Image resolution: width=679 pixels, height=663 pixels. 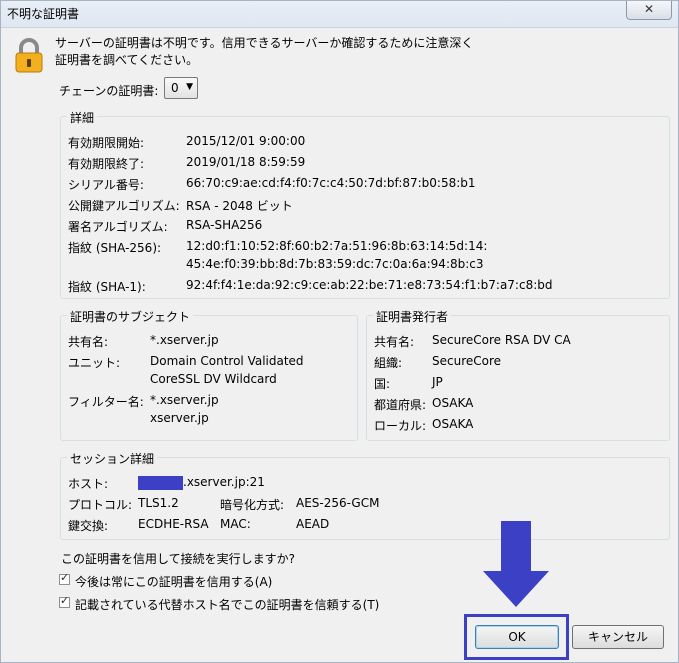 I want to click on title-bar: 不明な証明書 ✕, so click(x=339, y=14).